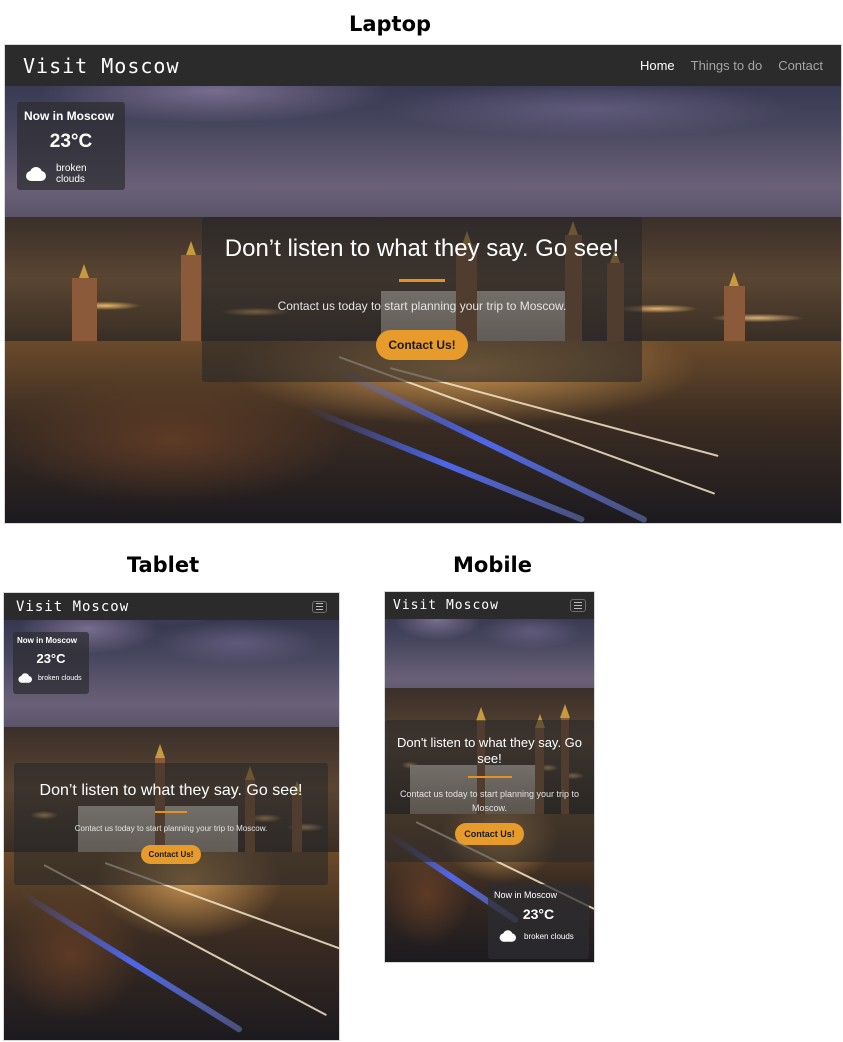  What do you see at coordinates (657, 65) in the screenshot?
I see `nav-home: Home` at bounding box center [657, 65].